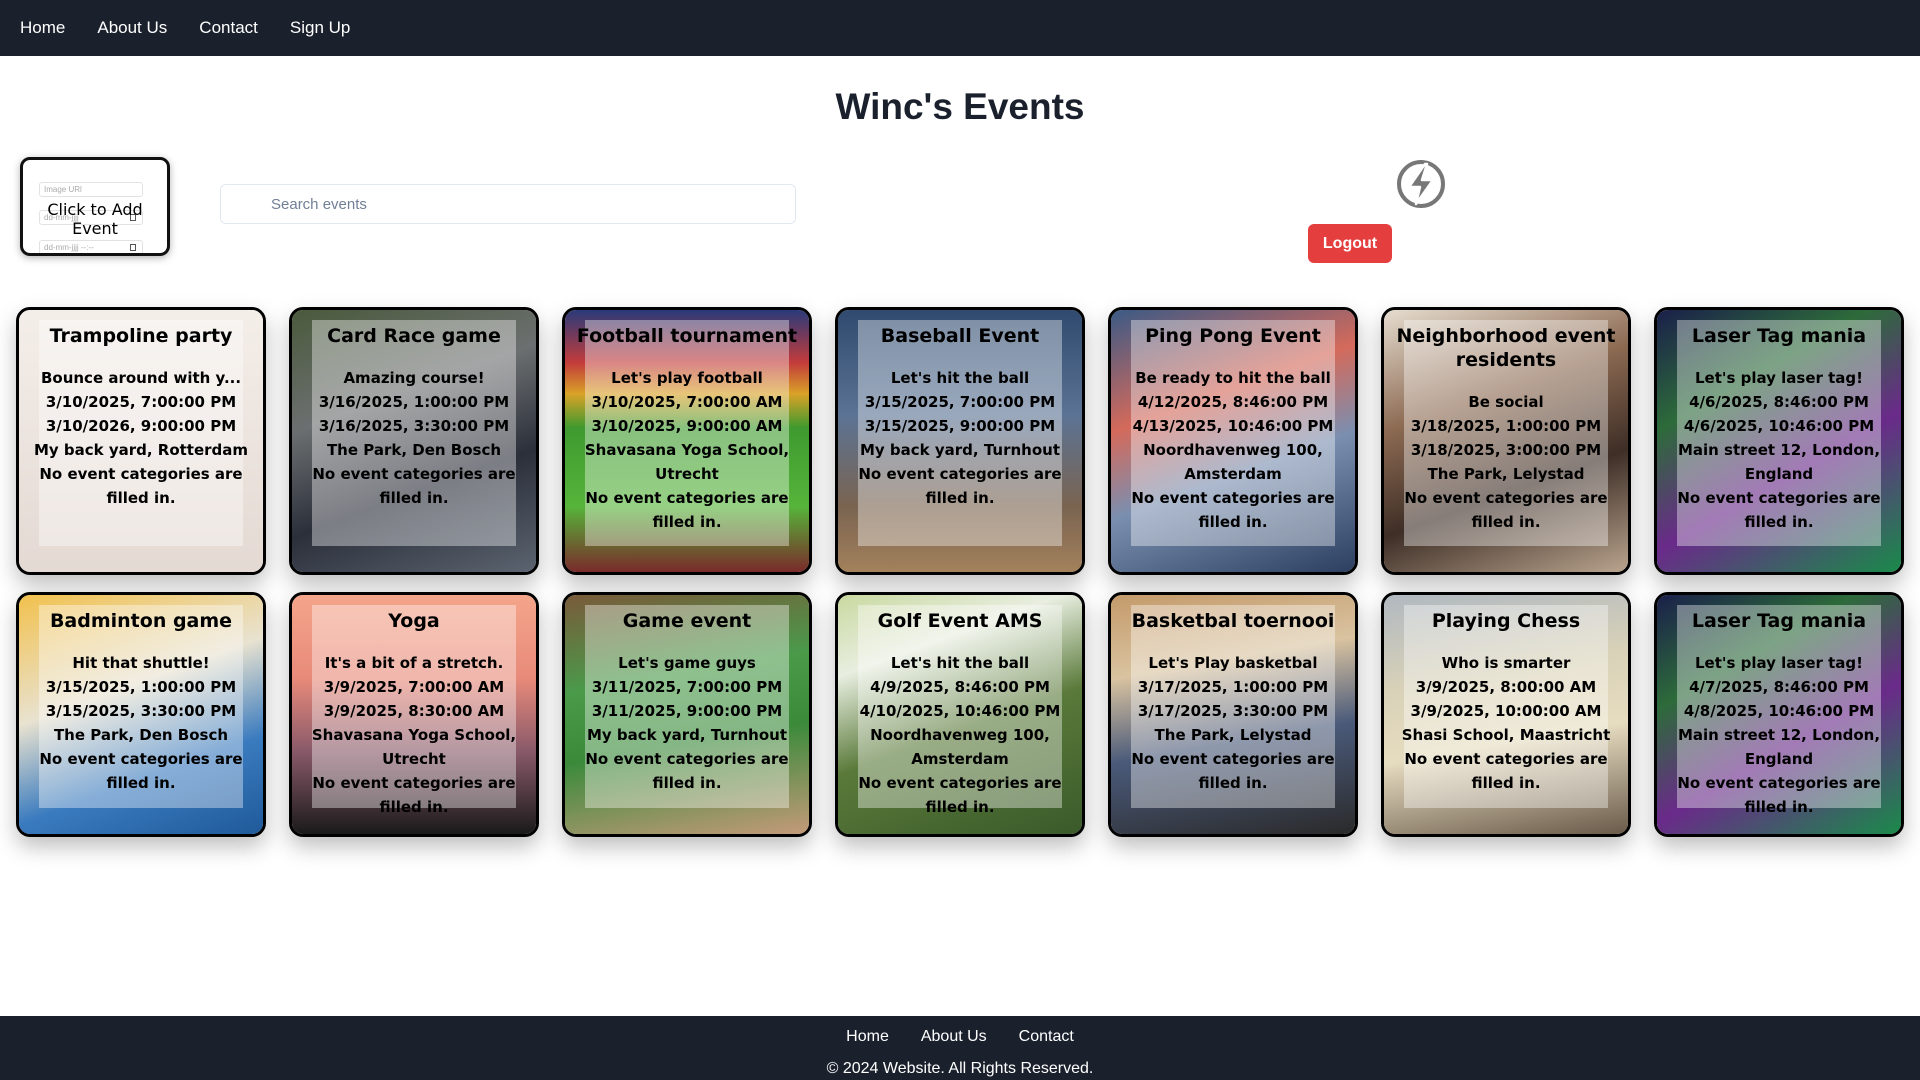 This screenshot has width=1920, height=1080. What do you see at coordinates (95, 219) in the screenshot?
I see `add-event-label: Click to Add Event` at bounding box center [95, 219].